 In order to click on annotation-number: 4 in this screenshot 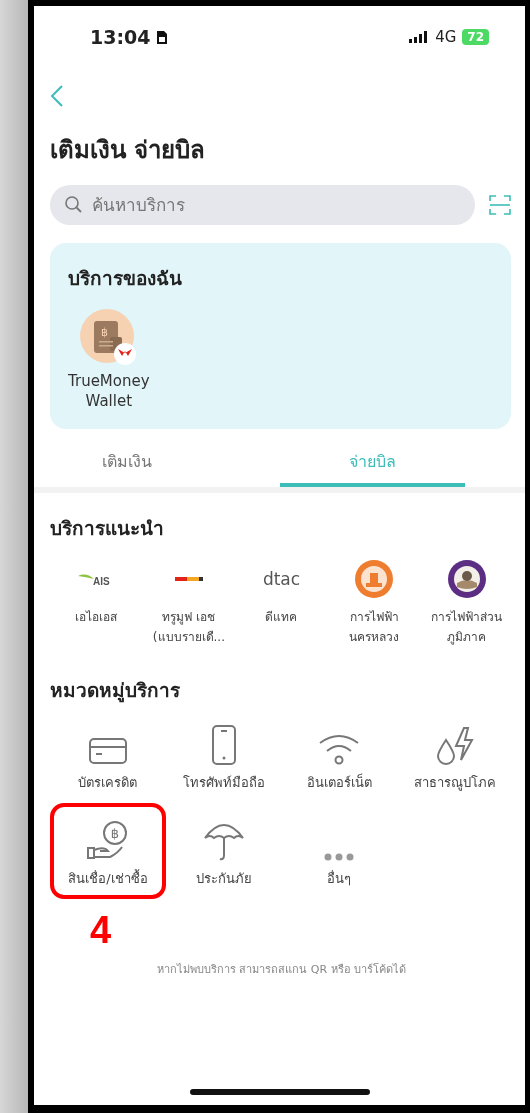, I will do `click(101, 930)`.